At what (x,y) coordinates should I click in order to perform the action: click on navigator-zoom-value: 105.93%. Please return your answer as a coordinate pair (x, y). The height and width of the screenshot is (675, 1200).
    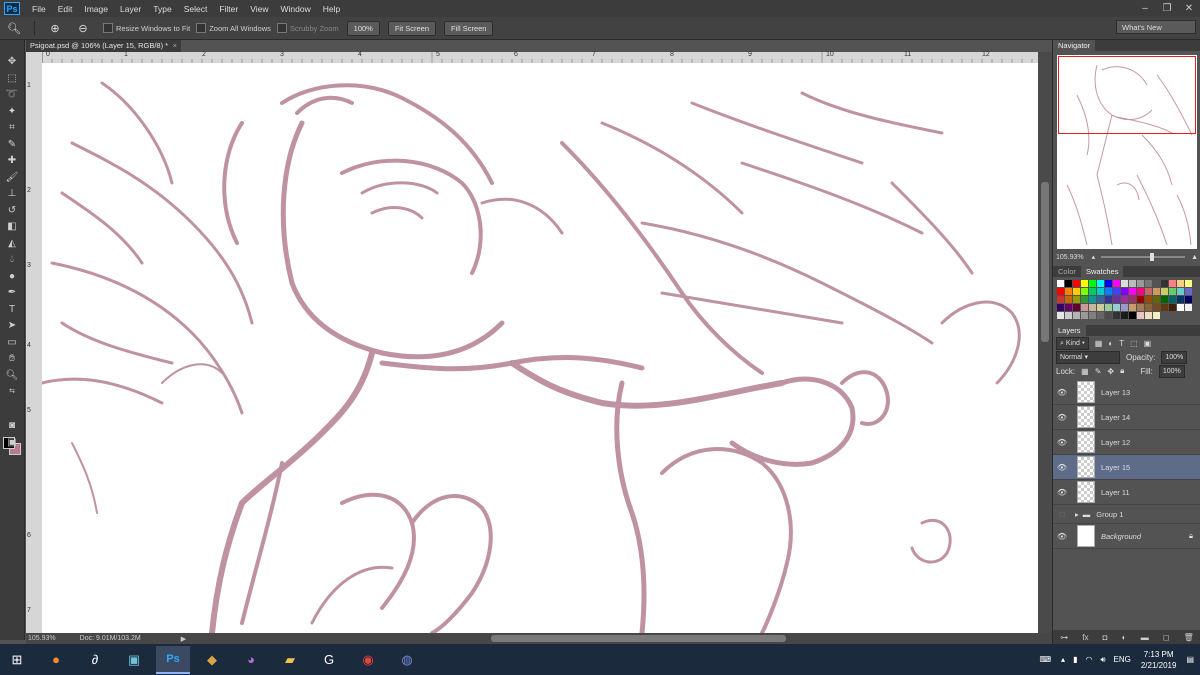
    Looking at the image, I should click on (1070, 257).